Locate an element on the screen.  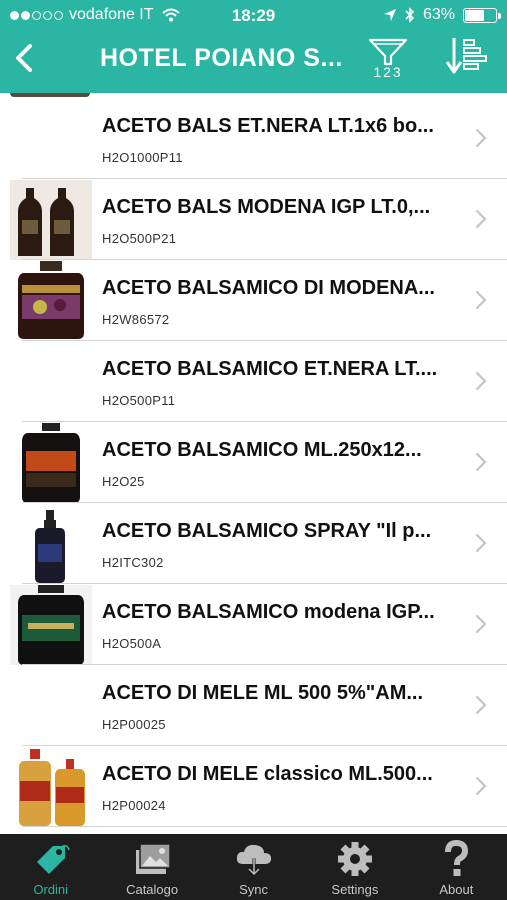
navigation-bar: HOTEL POIANO S... 123 is located at coordinates (253, 62).